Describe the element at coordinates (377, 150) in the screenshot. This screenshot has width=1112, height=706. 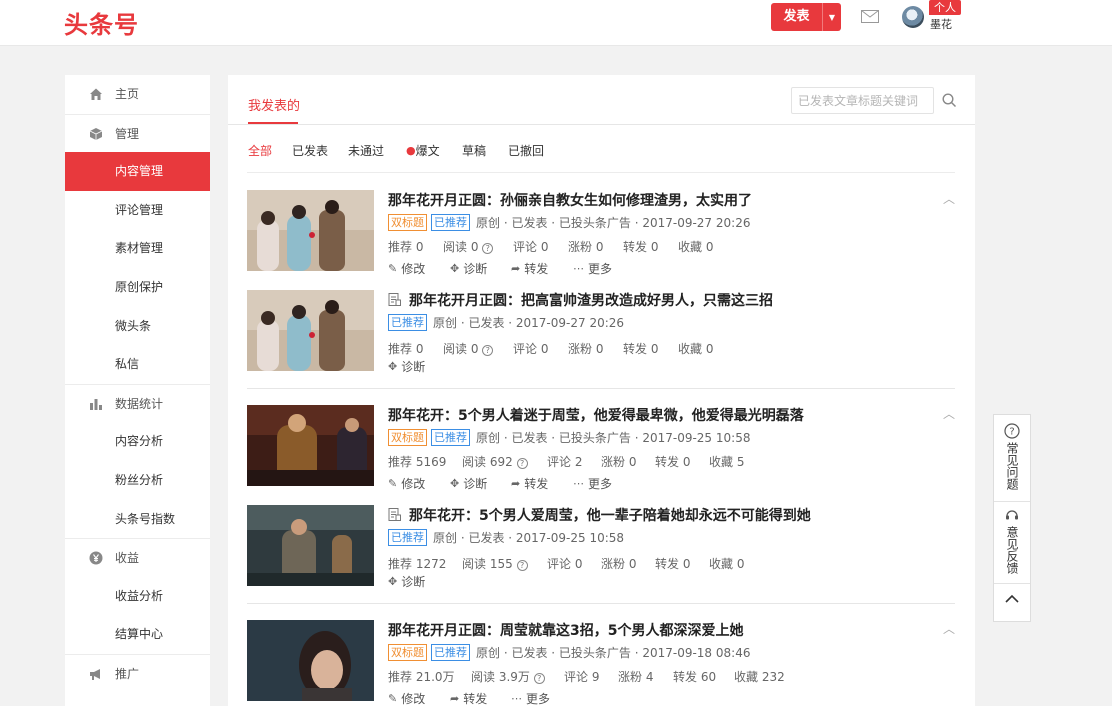
I see `filter-rejected: 未通过` at that location.